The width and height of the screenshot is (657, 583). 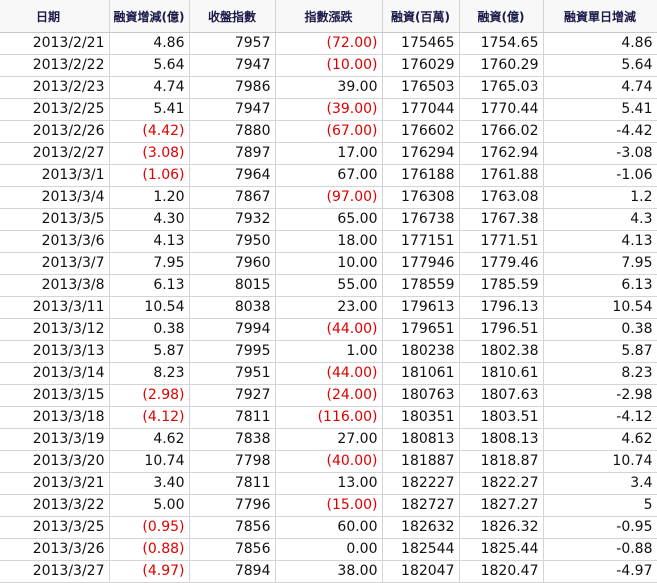 What do you see at coordinates (329, 571) in the screenshot?
I see `index-change-cell: 38.00` at bounding box center [329, 571].